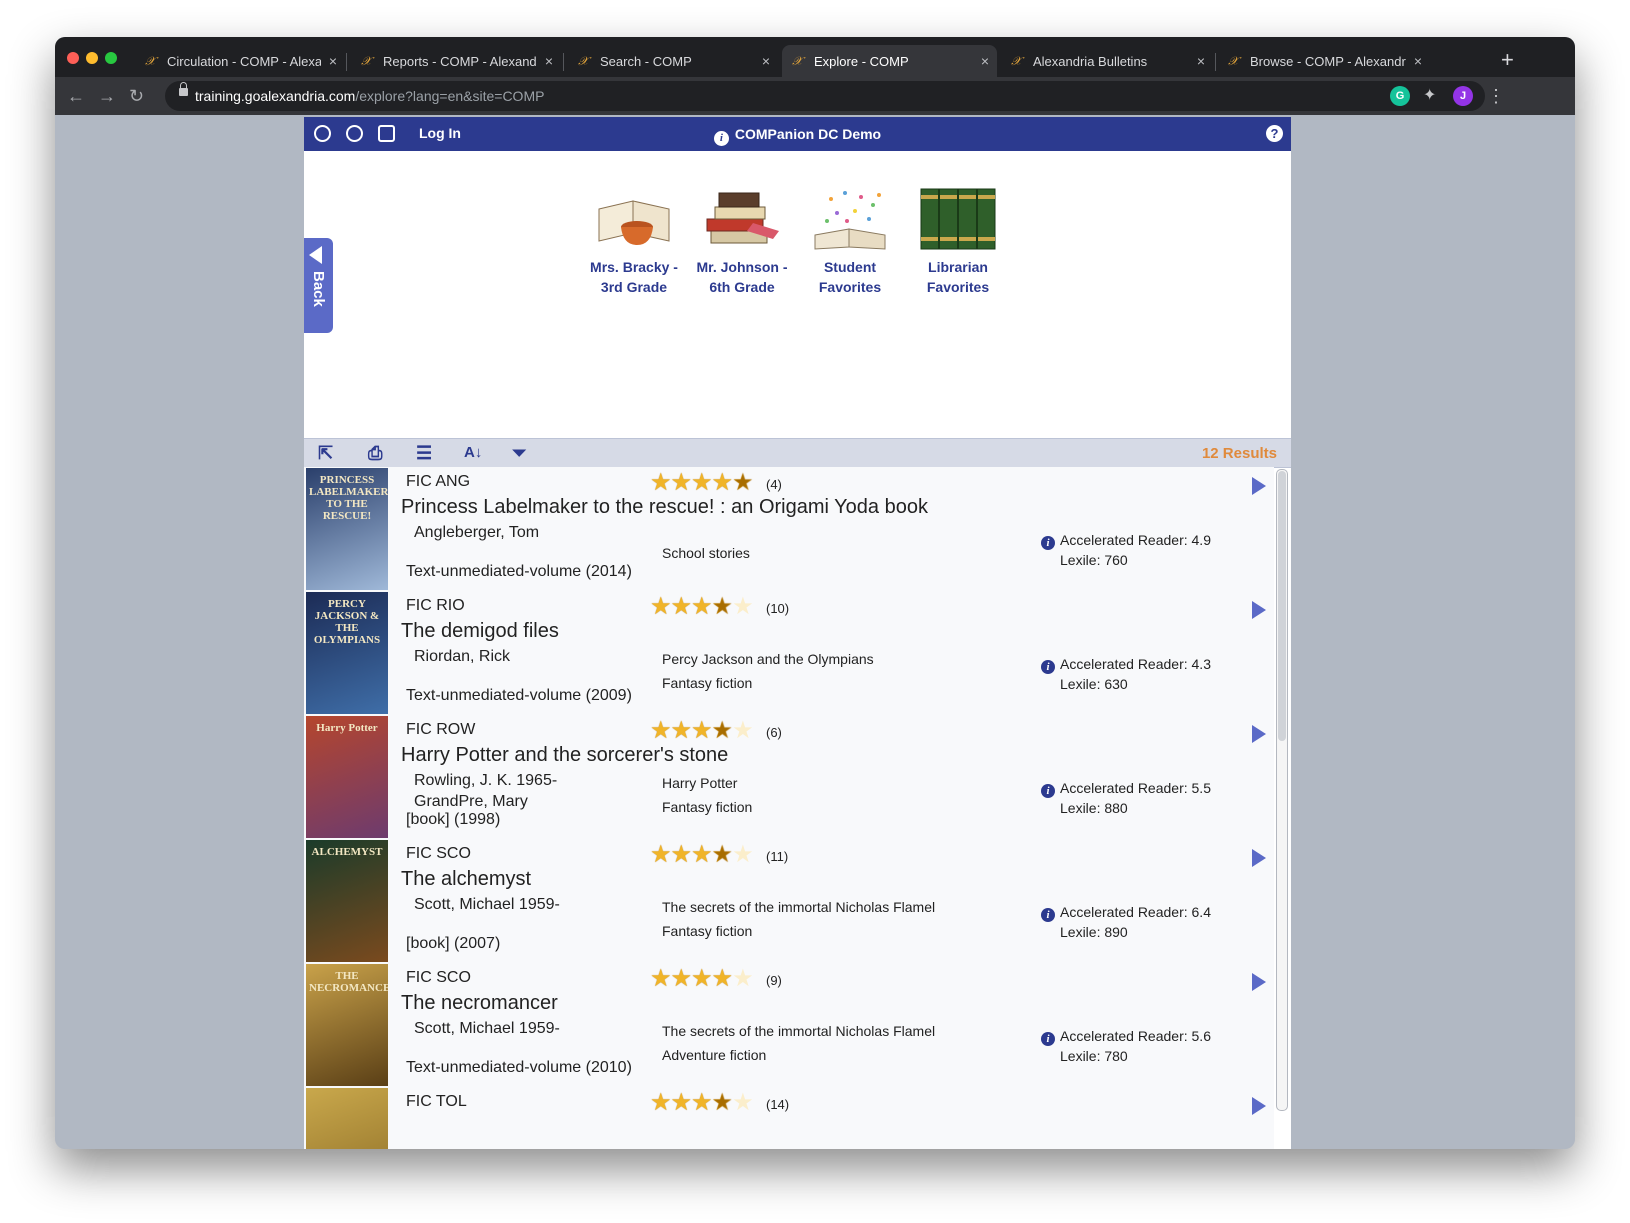  What do you see at coordinates (136, 96) in the screenshot?
I see `reload-icon: ↻` at bounding box center [136, 96].